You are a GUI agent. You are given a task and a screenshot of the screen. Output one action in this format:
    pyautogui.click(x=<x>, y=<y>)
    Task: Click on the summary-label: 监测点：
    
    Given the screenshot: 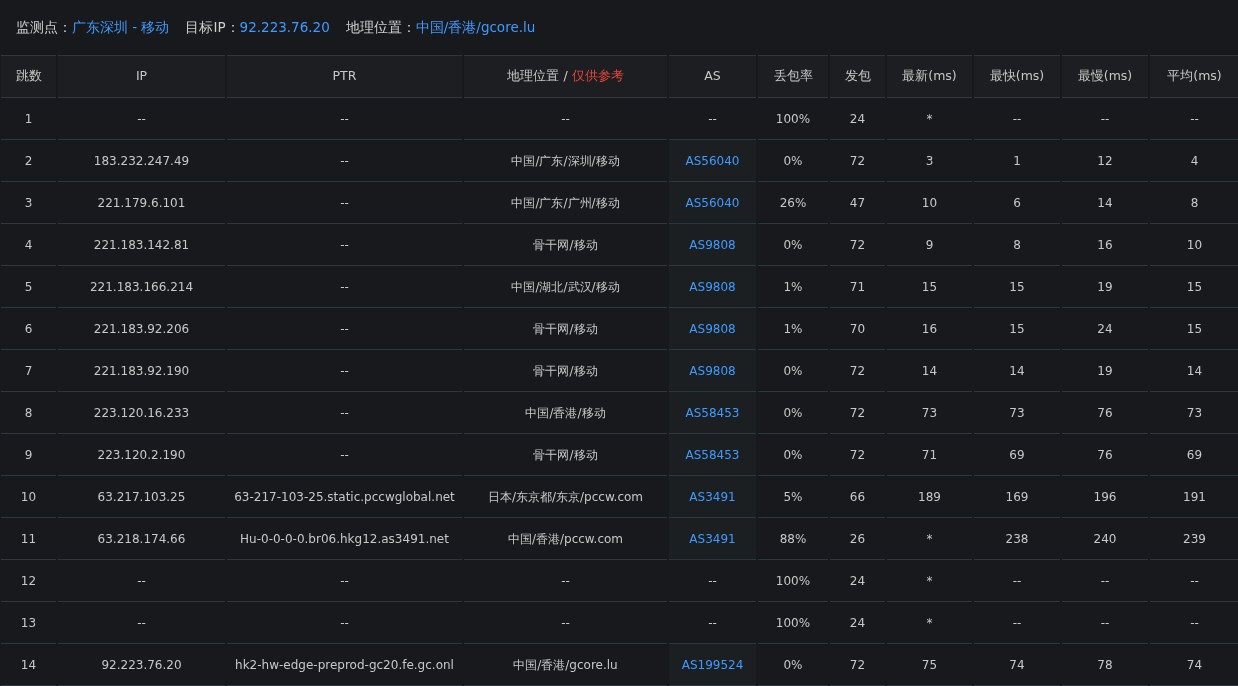 What is the action you would take?
    pyautogui.click(x=44, y=28)
    